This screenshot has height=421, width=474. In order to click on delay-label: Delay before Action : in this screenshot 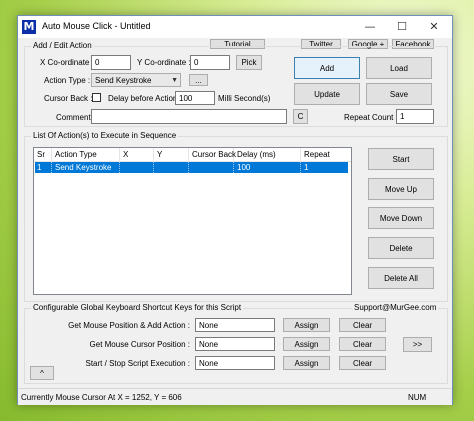, I will do `click(145, 98)`.